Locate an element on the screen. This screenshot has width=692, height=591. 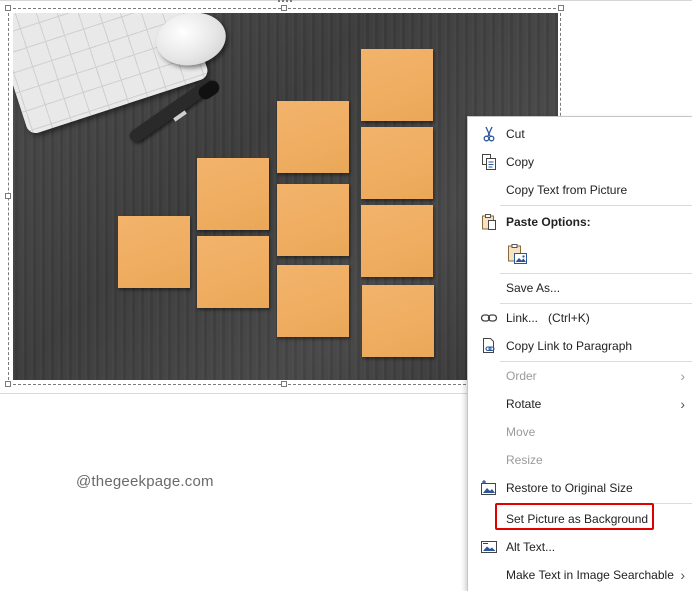
menu-item-cut: Cut is located at coordinates (580, 133).